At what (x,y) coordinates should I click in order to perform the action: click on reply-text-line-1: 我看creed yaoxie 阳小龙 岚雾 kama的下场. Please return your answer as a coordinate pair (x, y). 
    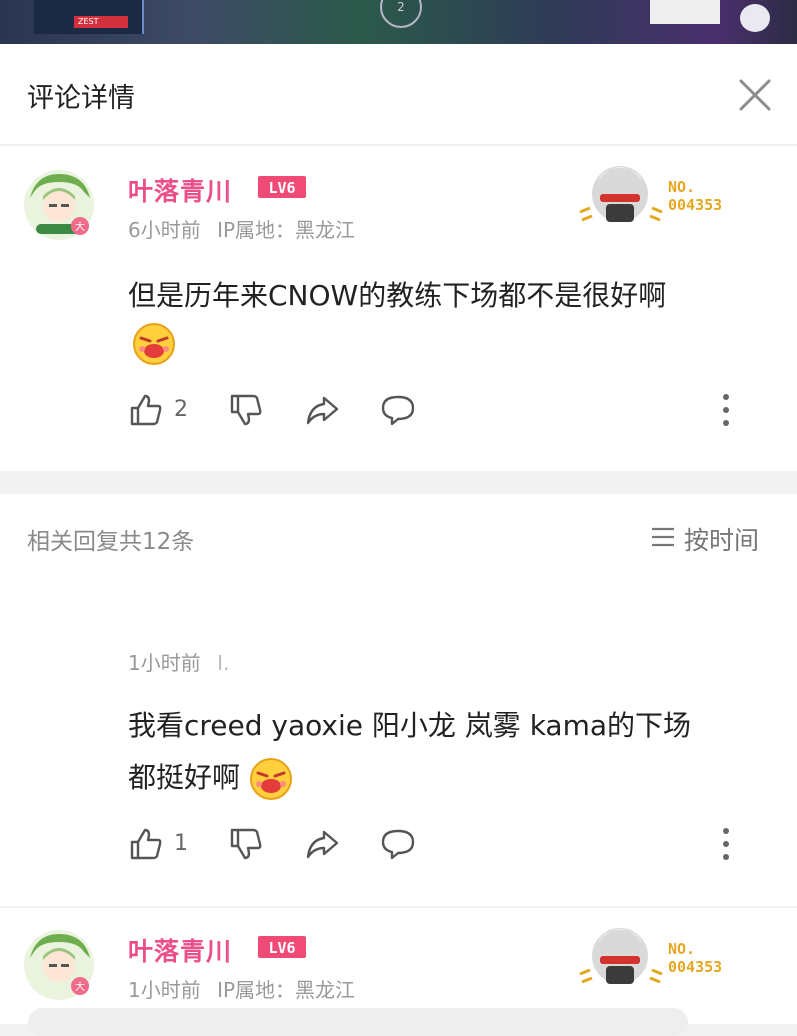
    Looking at the image, I should click on (410, 725).